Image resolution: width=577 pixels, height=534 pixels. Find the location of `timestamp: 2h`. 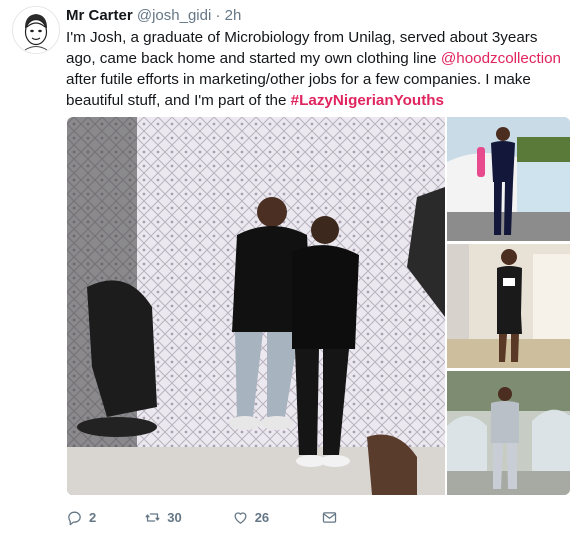

timestamp: 2h is located at coordinates (233, 15).